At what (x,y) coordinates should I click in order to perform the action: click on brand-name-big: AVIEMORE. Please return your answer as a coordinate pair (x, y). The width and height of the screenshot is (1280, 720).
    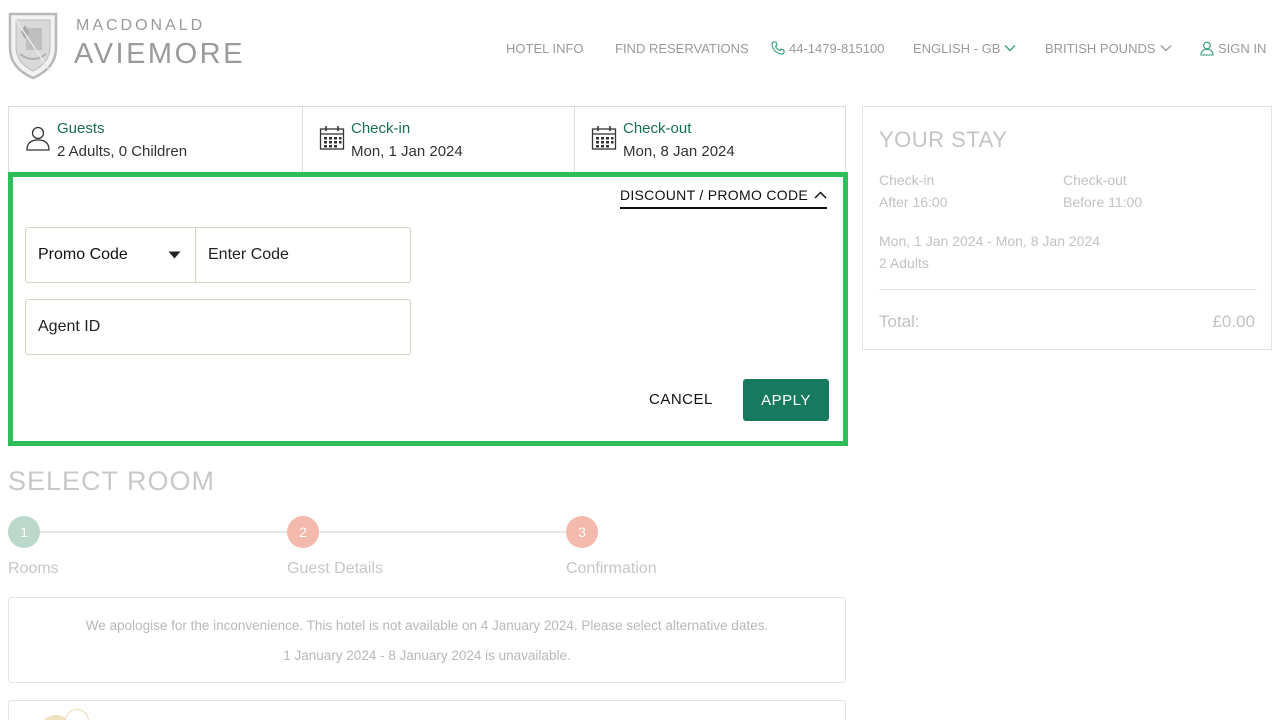
    Looking at the image, I should click on (159, 54).